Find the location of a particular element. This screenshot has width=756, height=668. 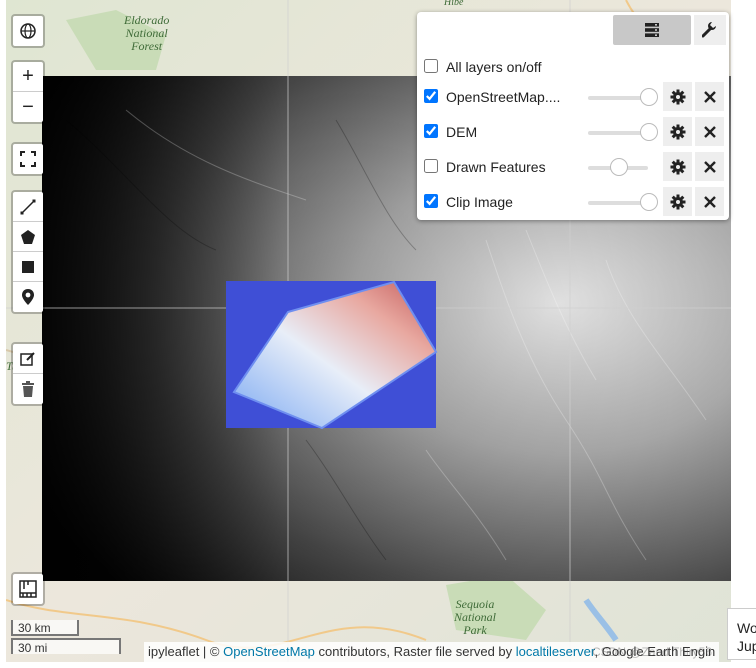

map-label-sequoia: Sequoia National Park is located at coordinates (475, 617).